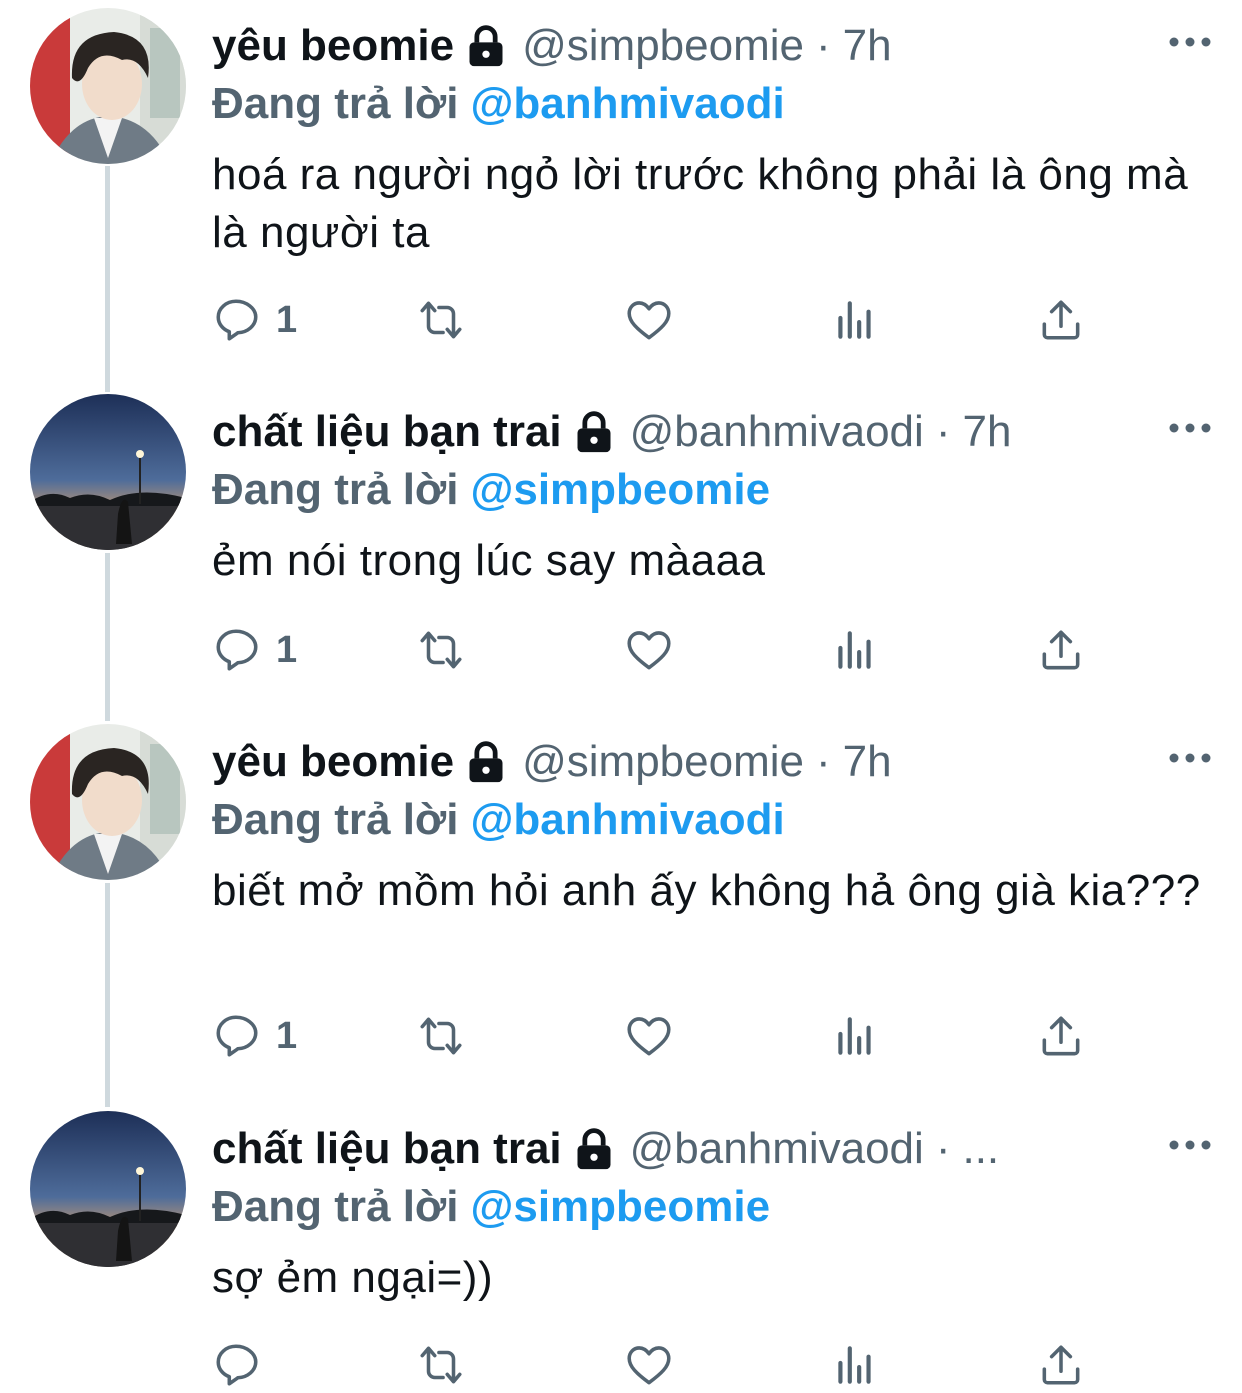 The width and height of the screenshot is (1242, 1393). What do you see at coordinates (489, 560) in the screenshot?
I see `tweet-text: ẻm nói trong lúc say màaaa` at bounding box center [489, 560].